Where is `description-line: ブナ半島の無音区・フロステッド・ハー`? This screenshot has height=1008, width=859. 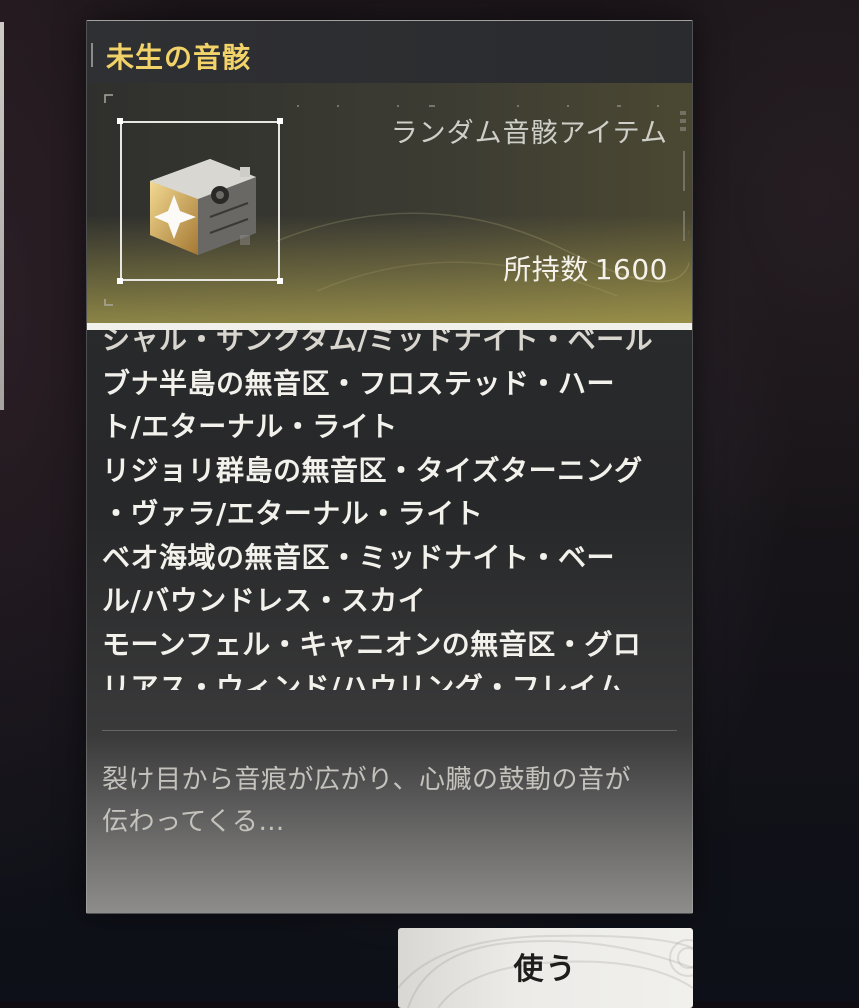 description-line: ブナ半島の無音区・フロステッド・ハー is located at coordinates (359, 383).